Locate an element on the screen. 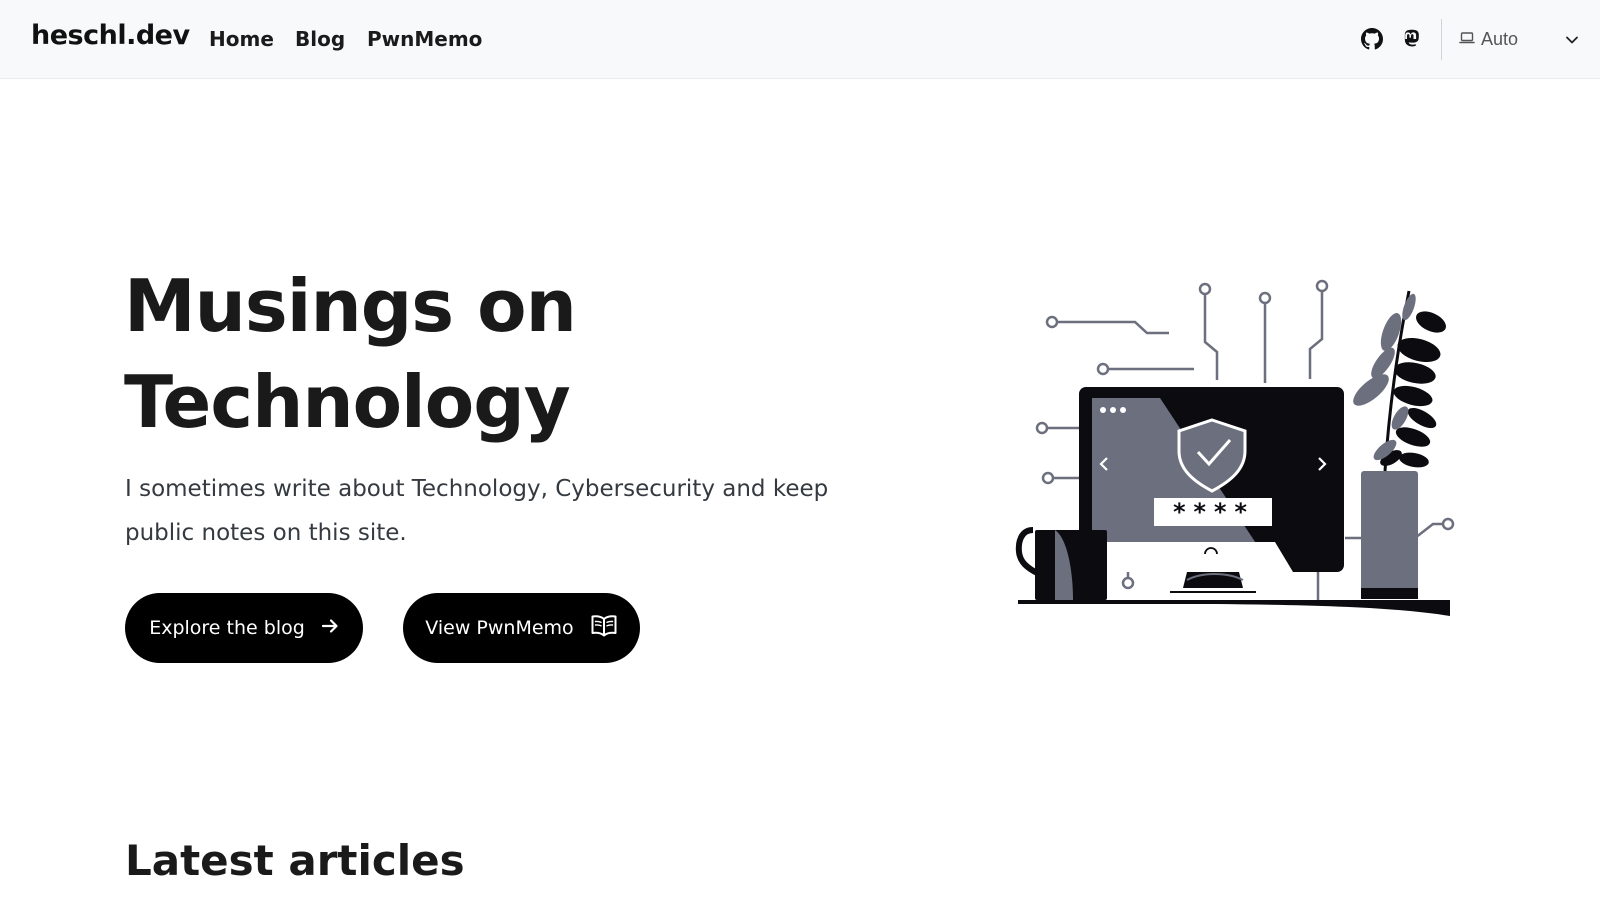  mastodon-icon is located at coordinates (1412, 39).